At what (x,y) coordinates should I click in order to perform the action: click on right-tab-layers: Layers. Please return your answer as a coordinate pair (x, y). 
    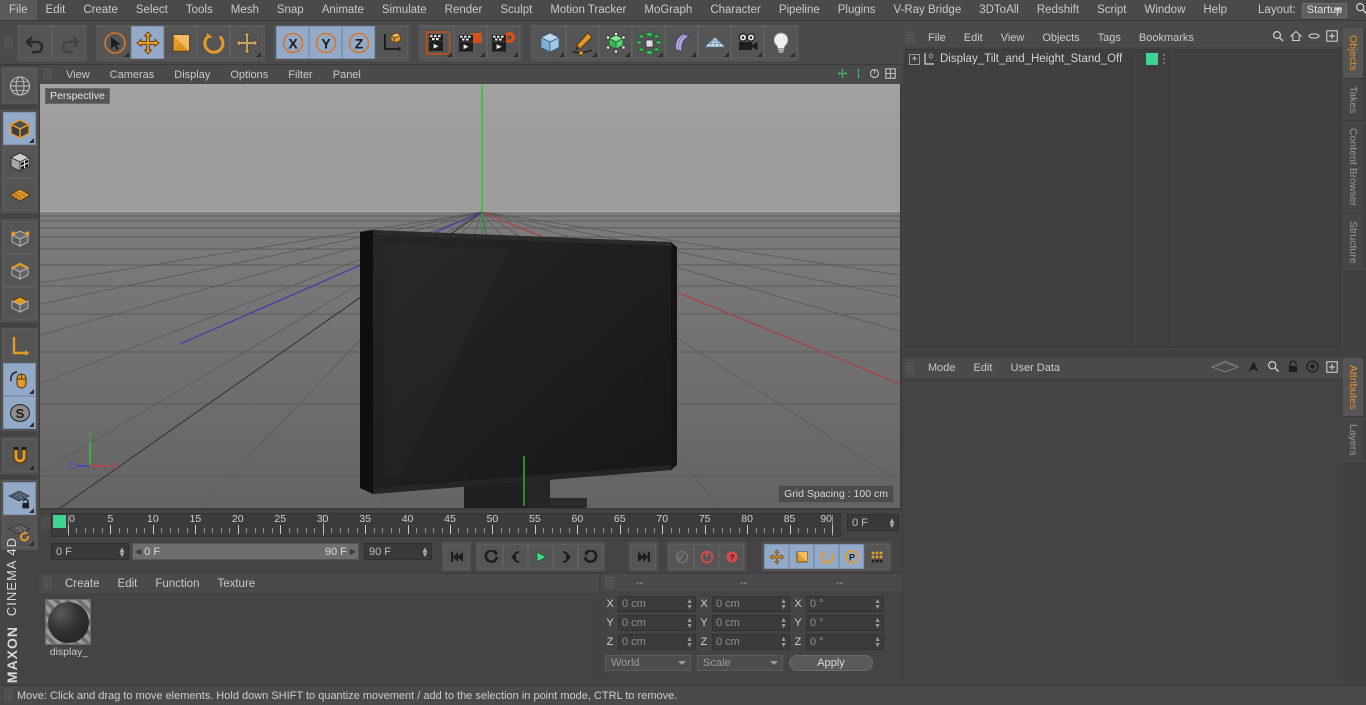
    Looking at the image, I should click on (1353, 440).